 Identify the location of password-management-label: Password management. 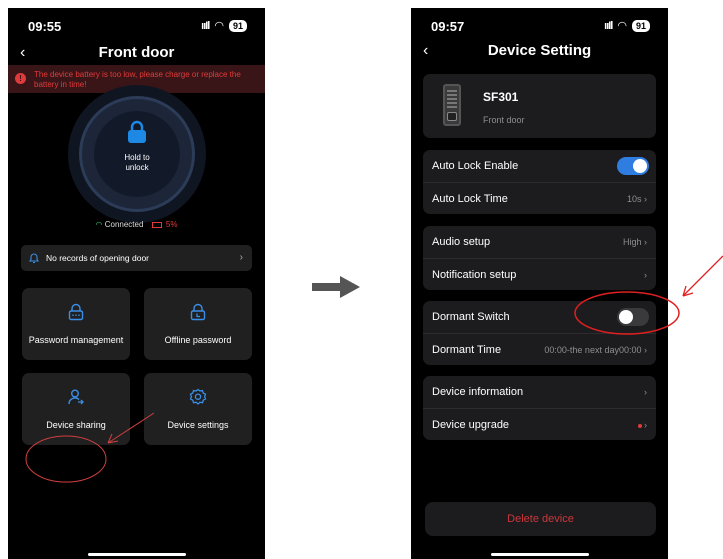
(76, 340).